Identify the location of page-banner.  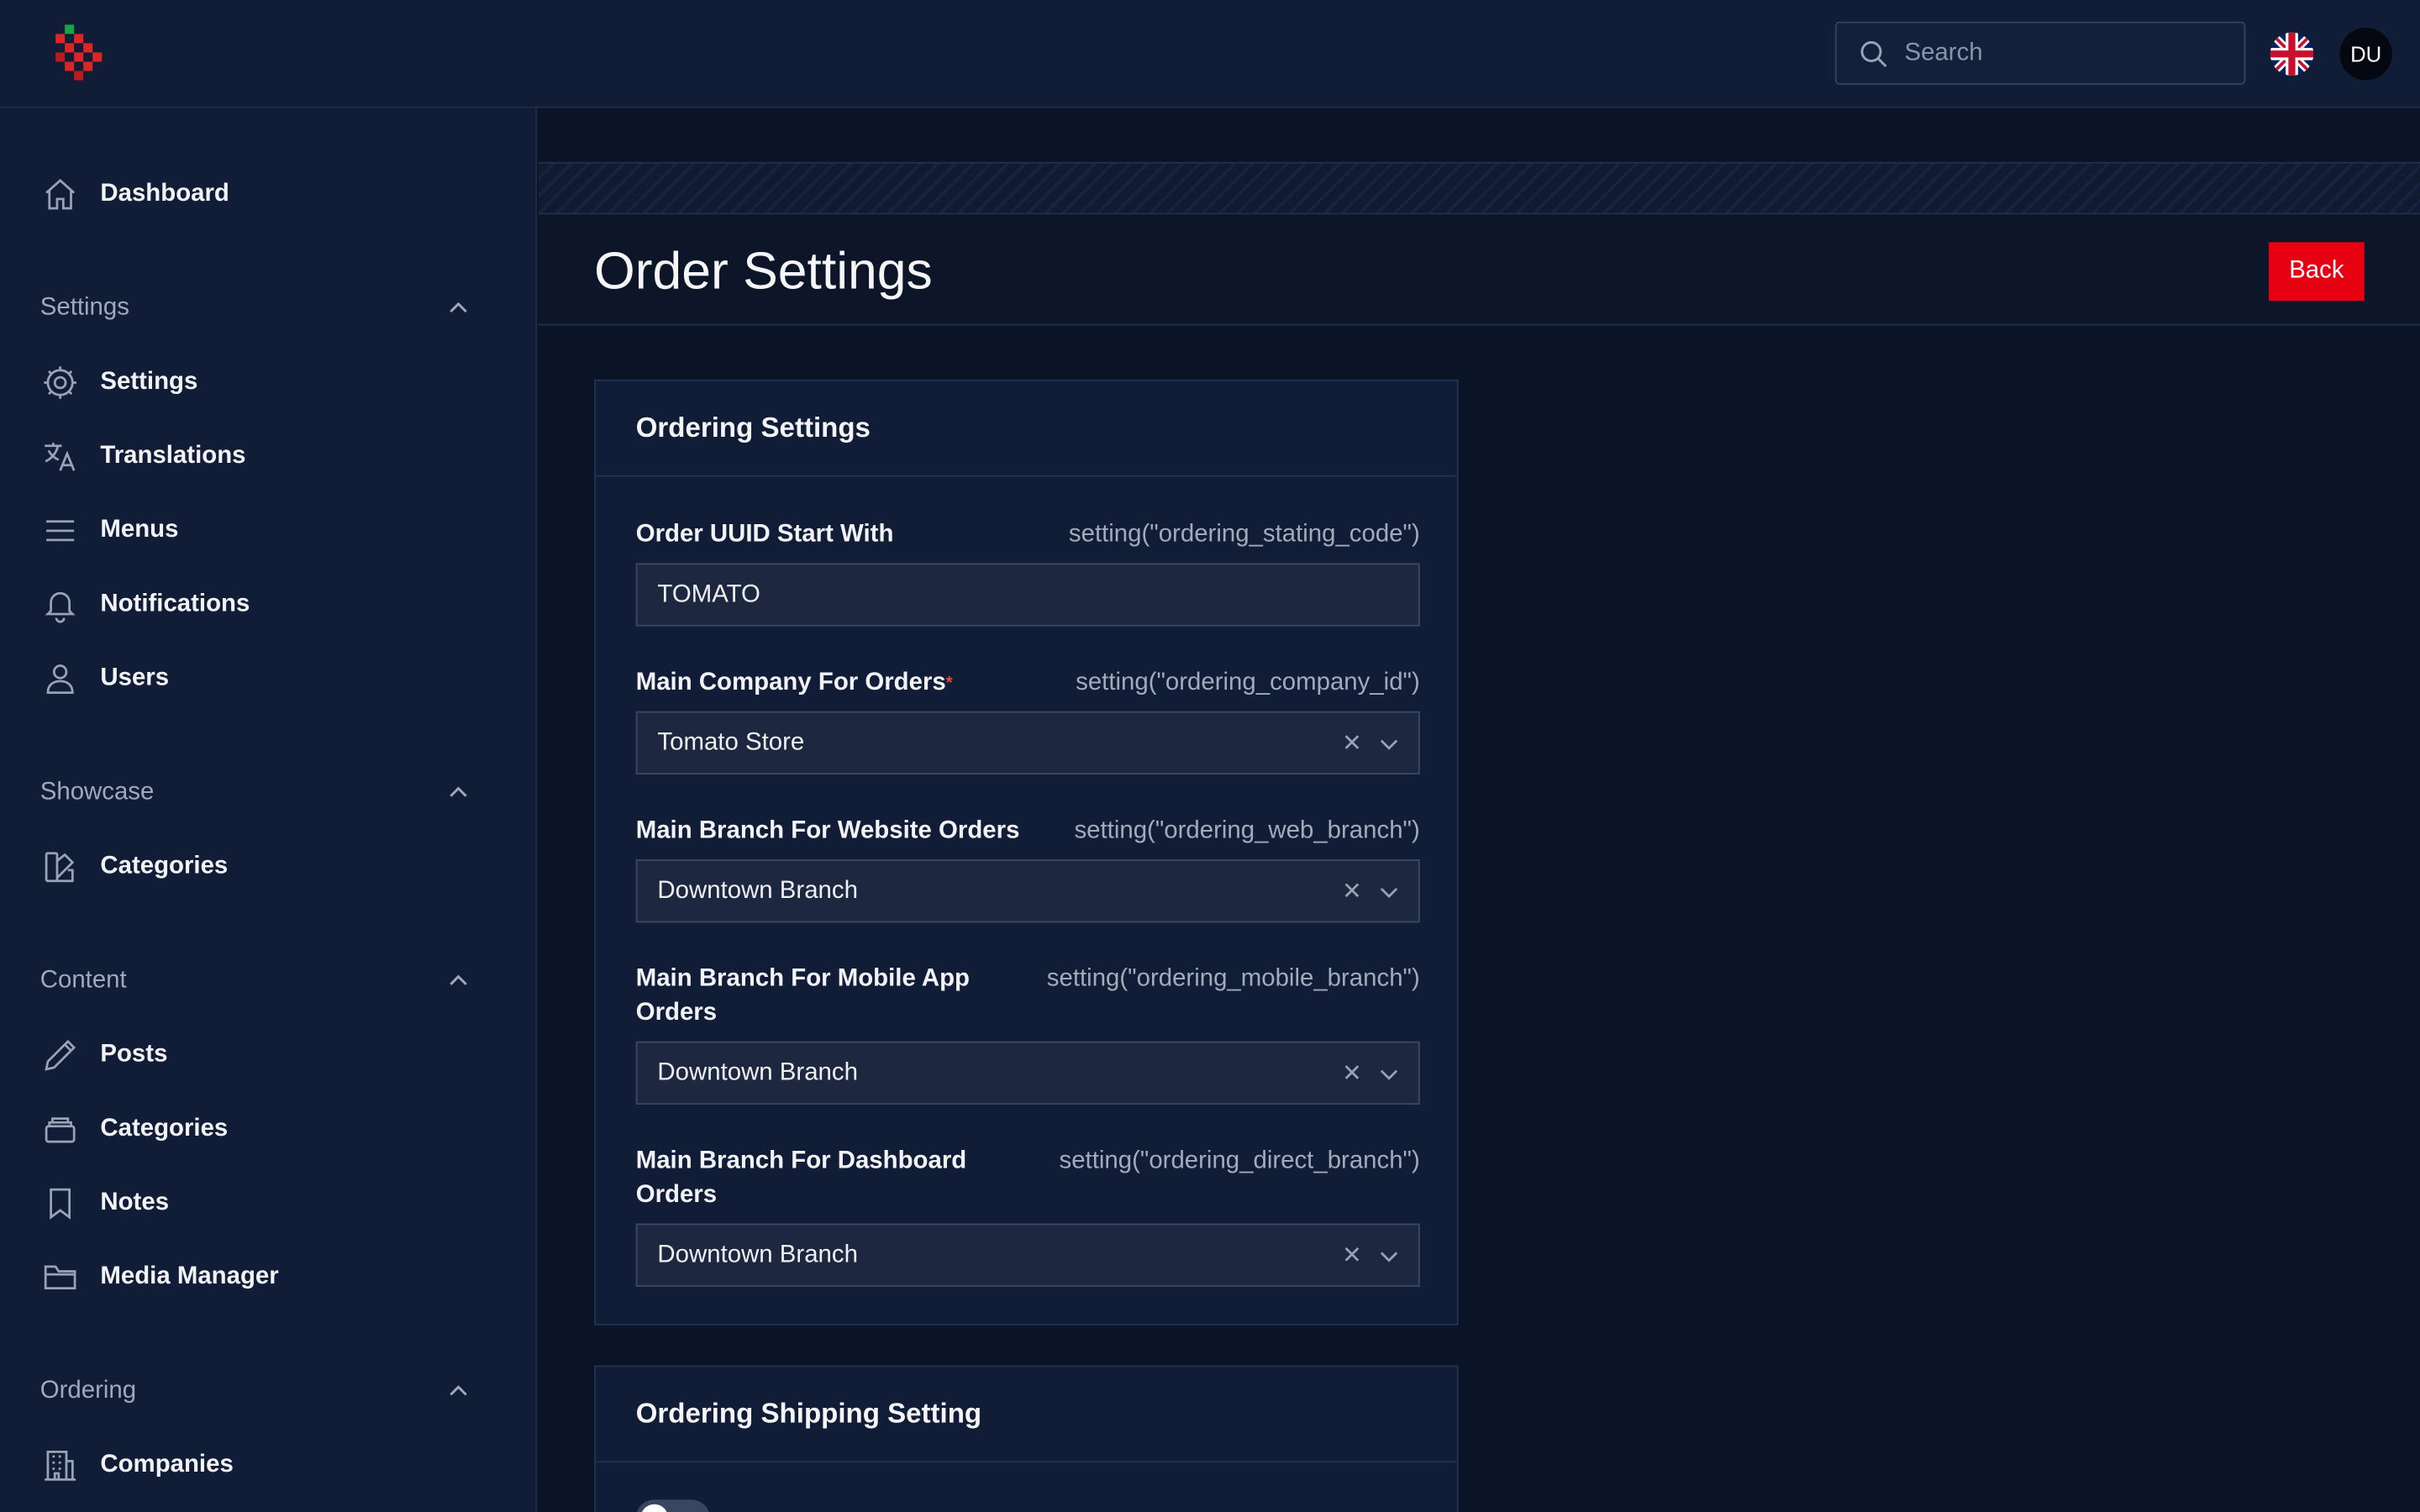
(1479, 188).